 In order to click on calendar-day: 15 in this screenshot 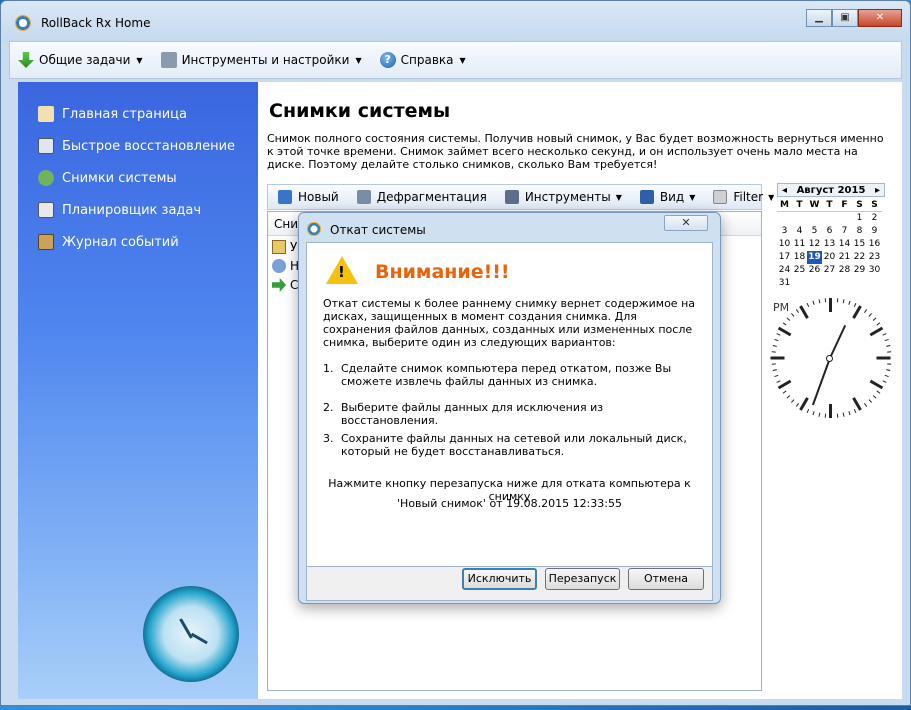, I will do `click(859, 244)`.